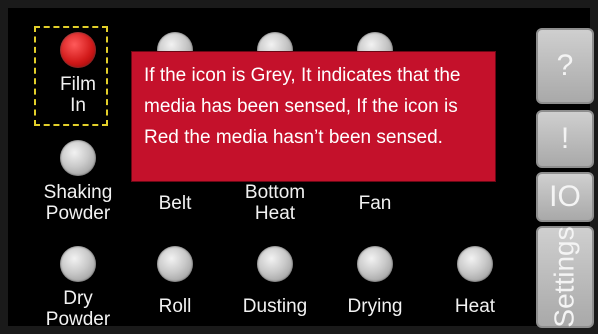 The height and width of the screenshot is (334, 598). I want to click on settings-button: Settings, so click(565, 277).